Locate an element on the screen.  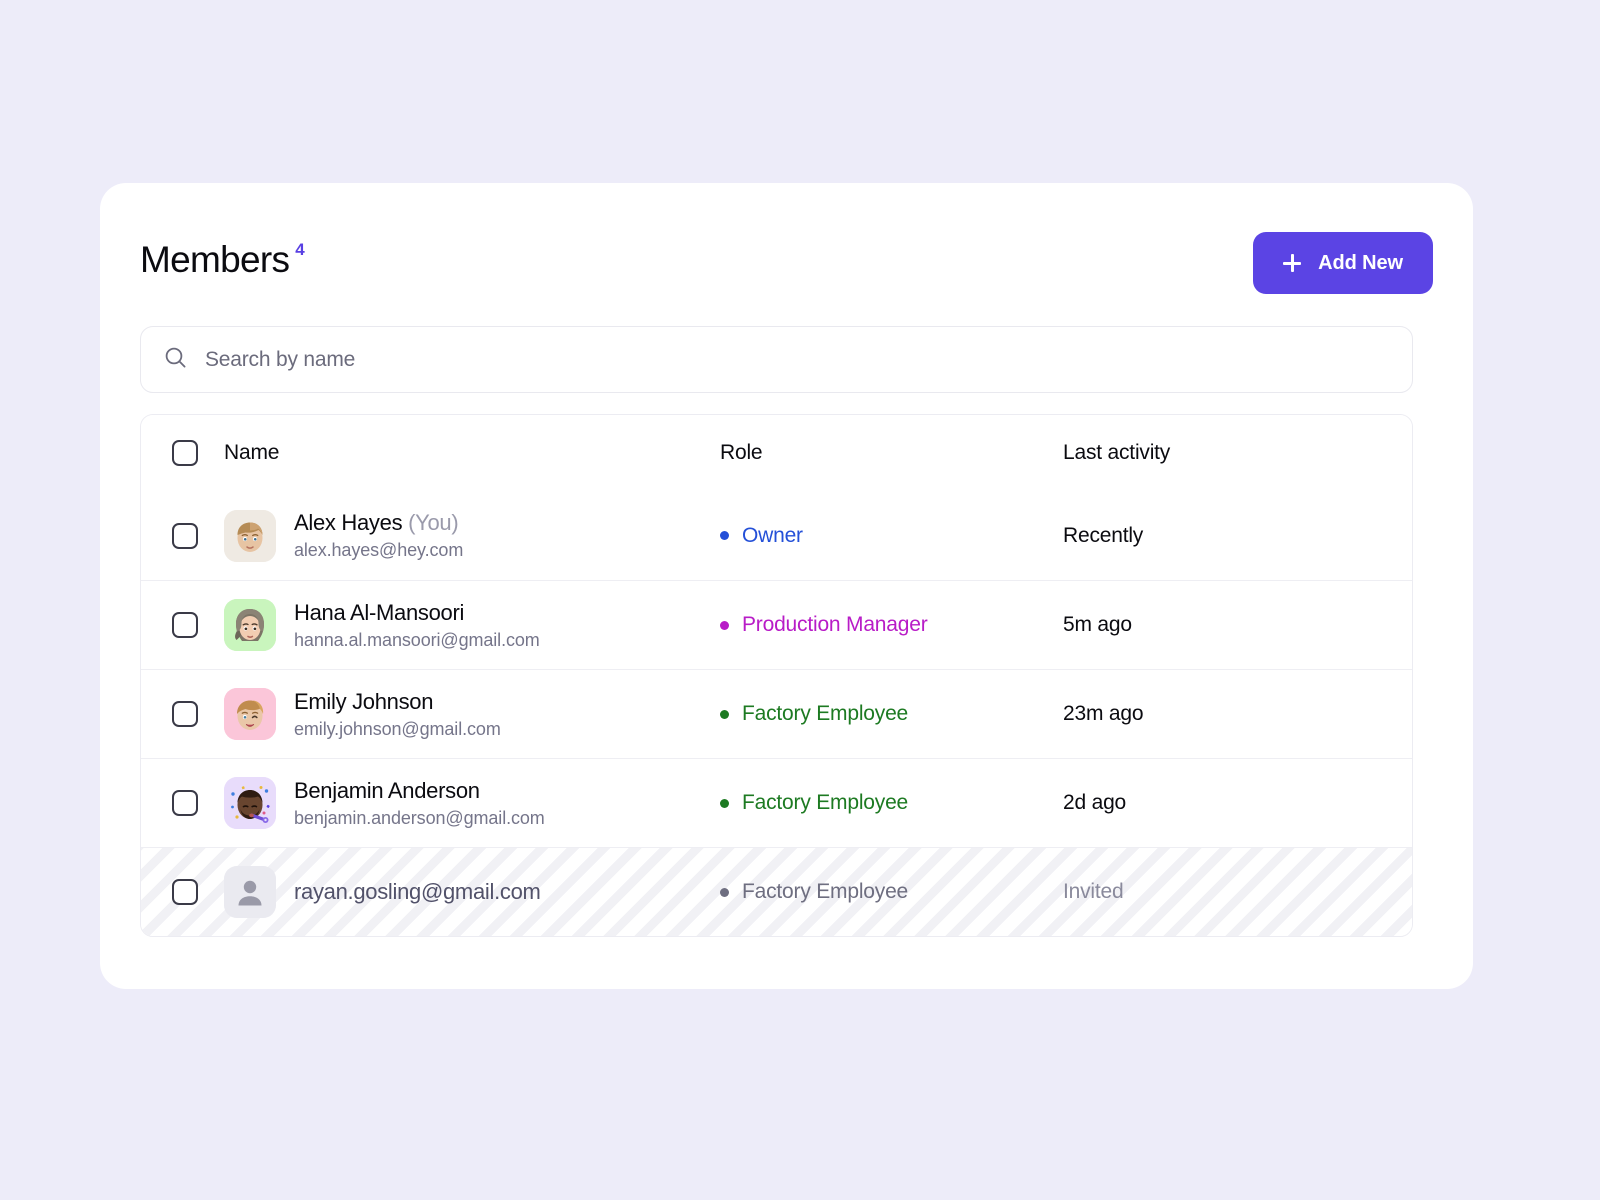
search-icon is located at coordinates (175, 360).